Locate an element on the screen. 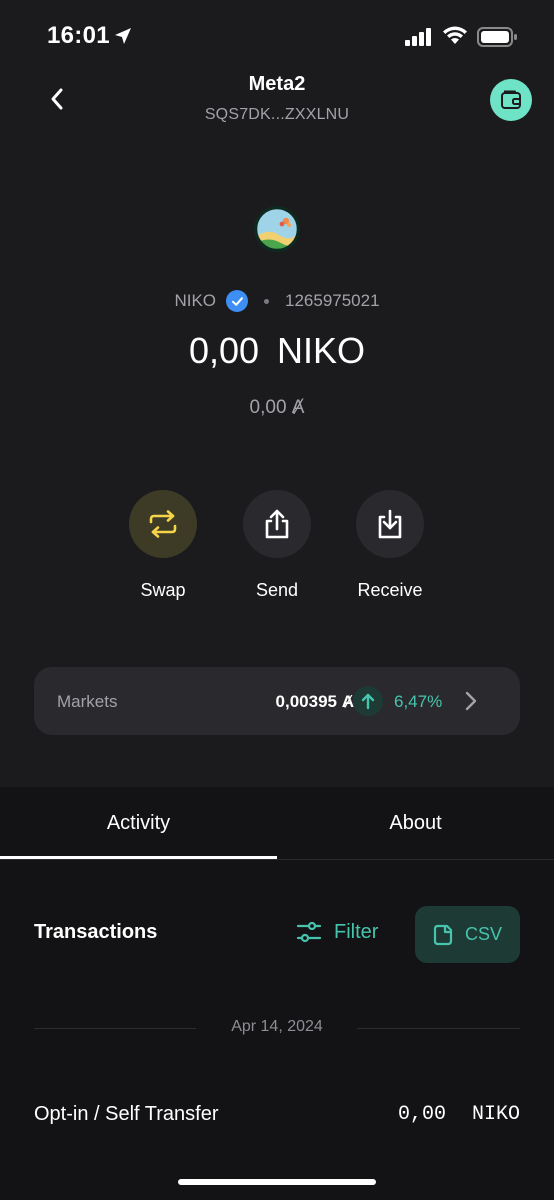 Image resolution: width=554 pixels, height=1200 pixels. asset-info-row: NIKO 1265975021 is located at coordinates (277, 301).